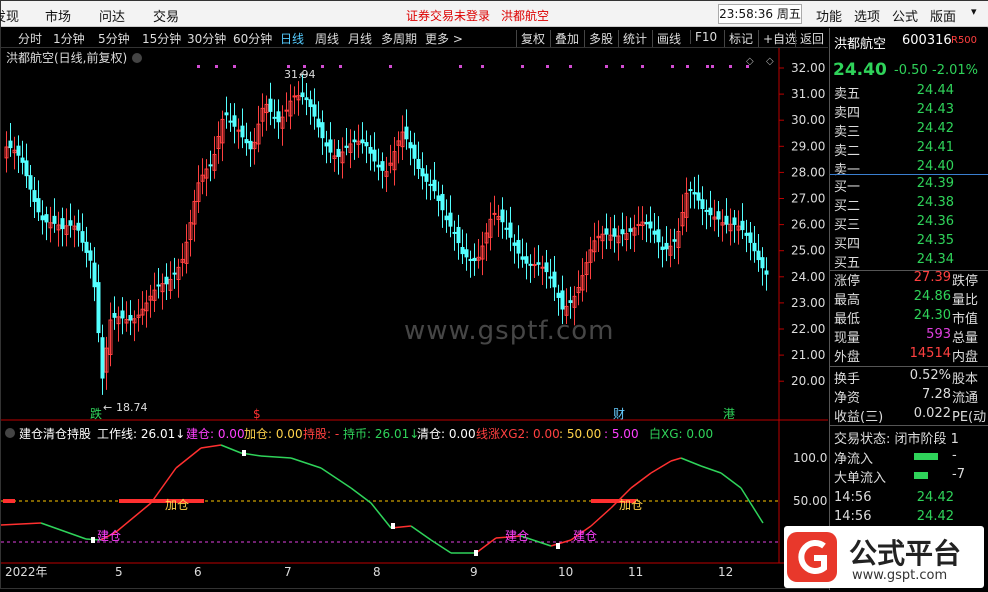 This screenshot has width=988, height=592. Describe the element at coordinates (525, 15) in the screenshot. I see `current-stock-name: 洪都航空` at that location.